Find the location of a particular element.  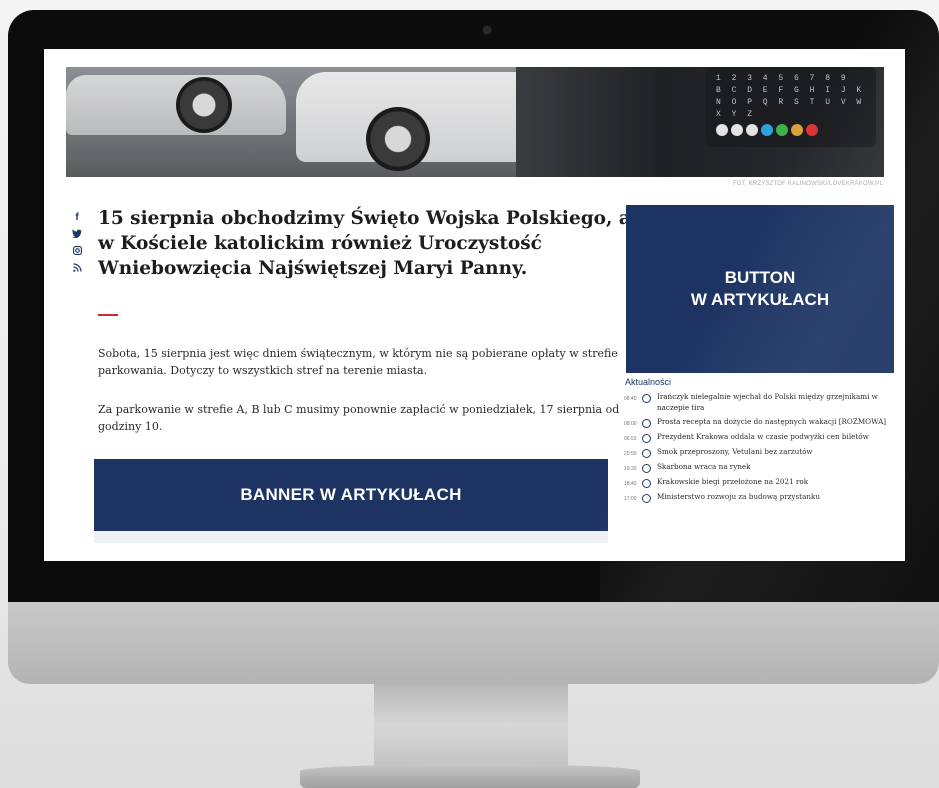

keypad-row: N O P Q R S T U V W is located at coordinates (790, 102).